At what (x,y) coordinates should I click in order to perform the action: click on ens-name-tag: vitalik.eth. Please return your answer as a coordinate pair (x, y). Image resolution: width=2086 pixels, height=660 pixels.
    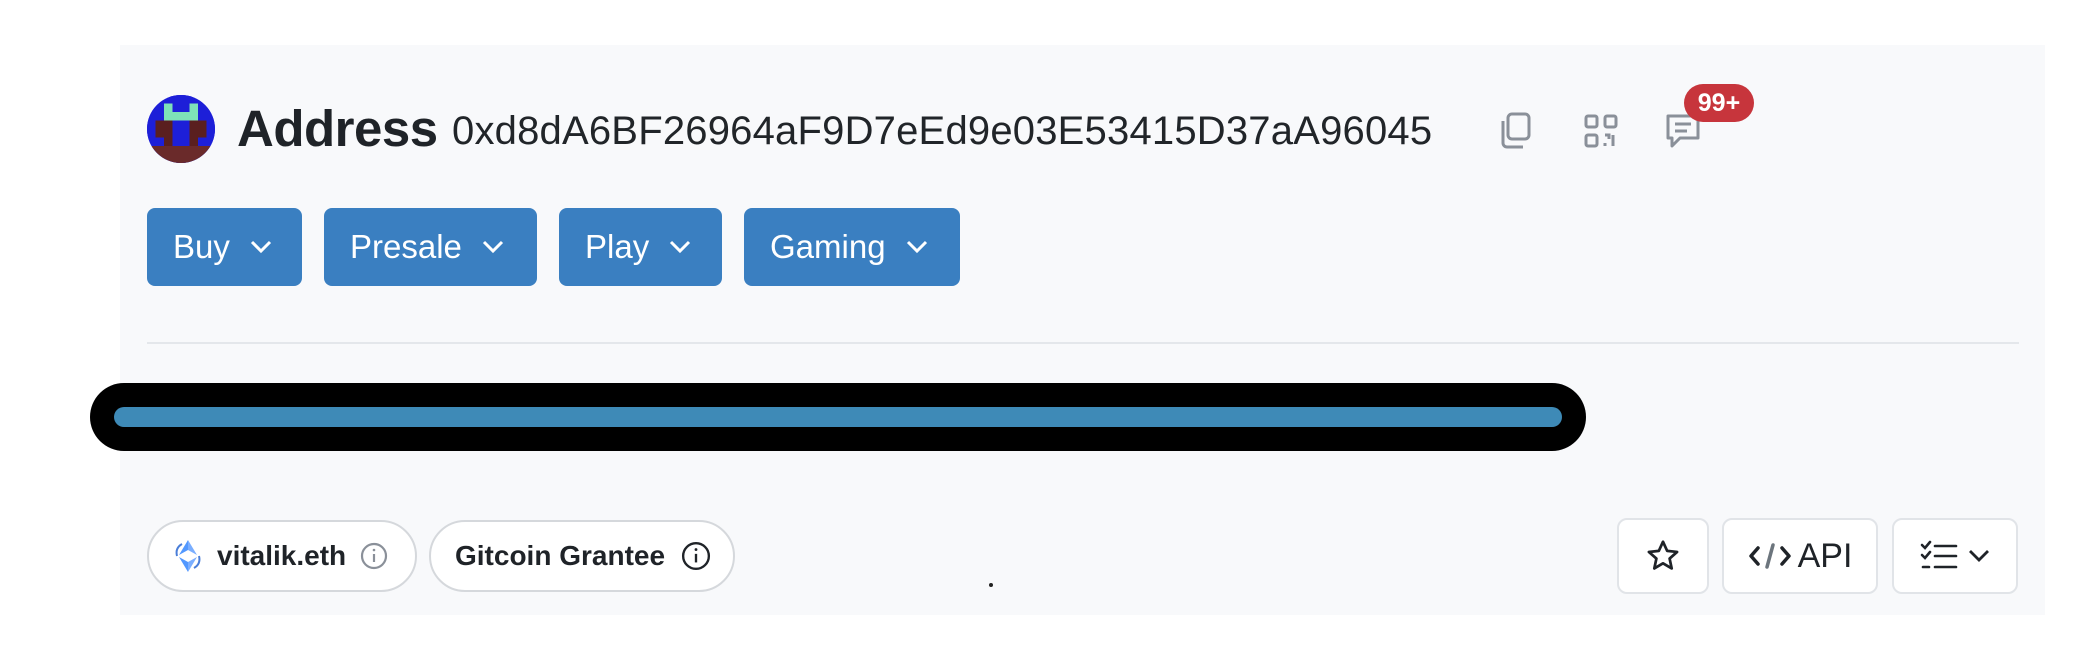
    Looking at the image, I should click on (282, 556).